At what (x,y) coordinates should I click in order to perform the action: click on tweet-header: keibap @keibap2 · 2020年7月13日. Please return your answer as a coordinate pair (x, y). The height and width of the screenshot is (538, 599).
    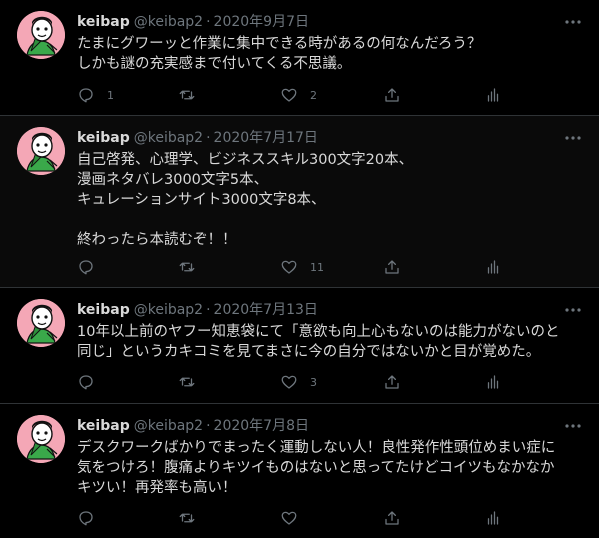
    Looking at the image, I should click on (197, 310).